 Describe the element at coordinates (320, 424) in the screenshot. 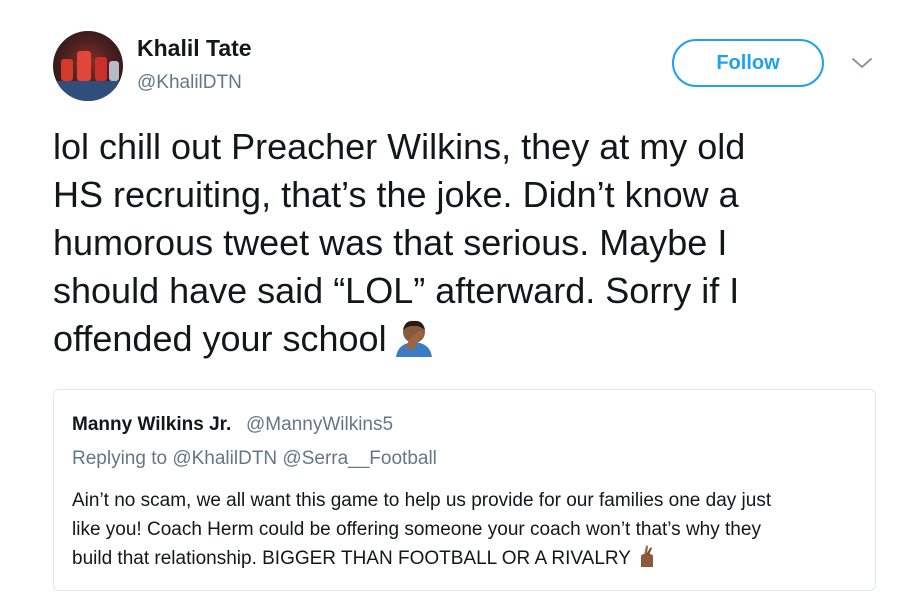

I see `quoted-author-handle: @MannyWilkins5` at that location.